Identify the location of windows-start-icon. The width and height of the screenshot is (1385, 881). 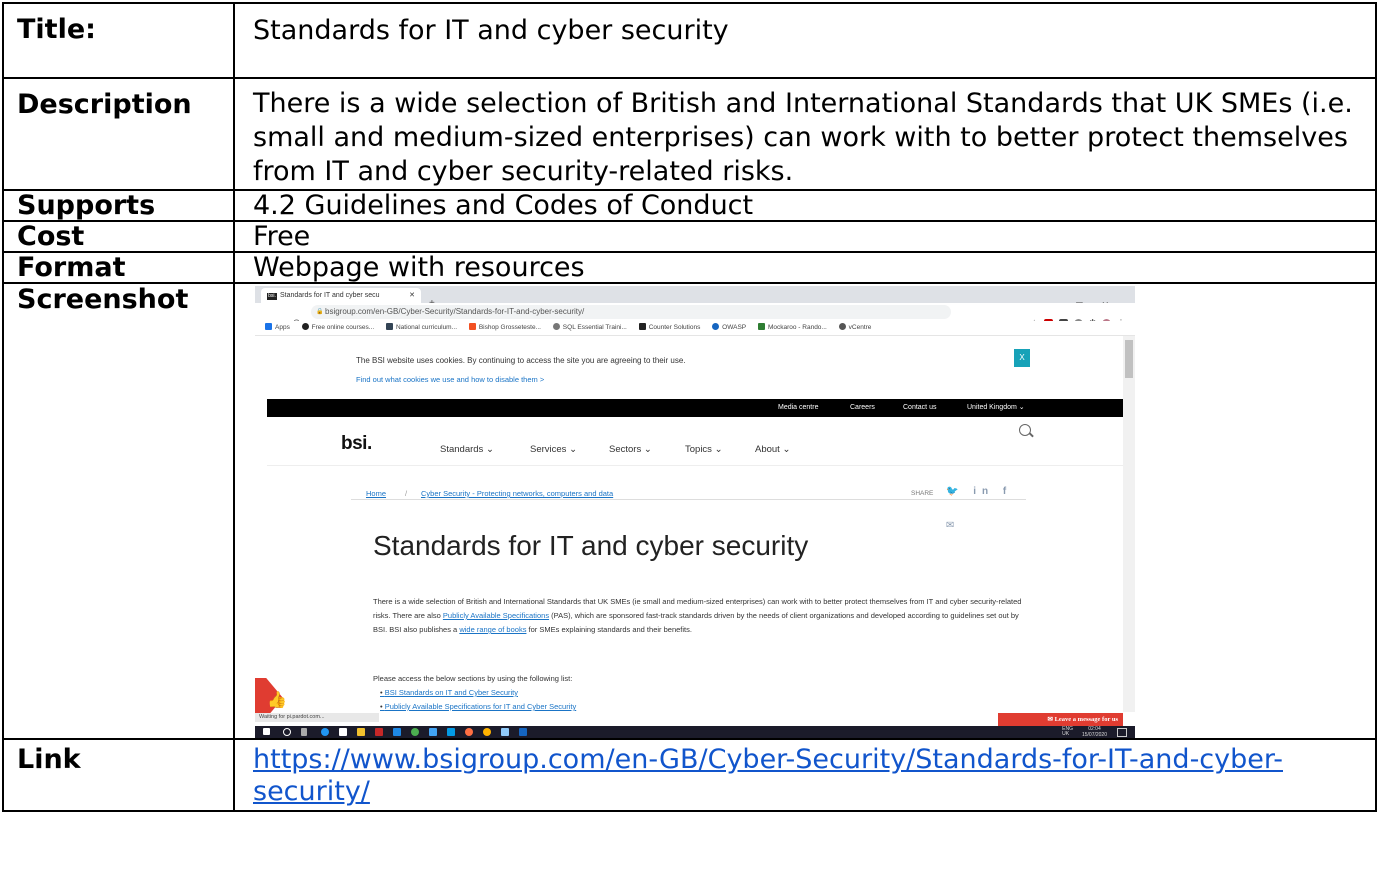
(266, 731).